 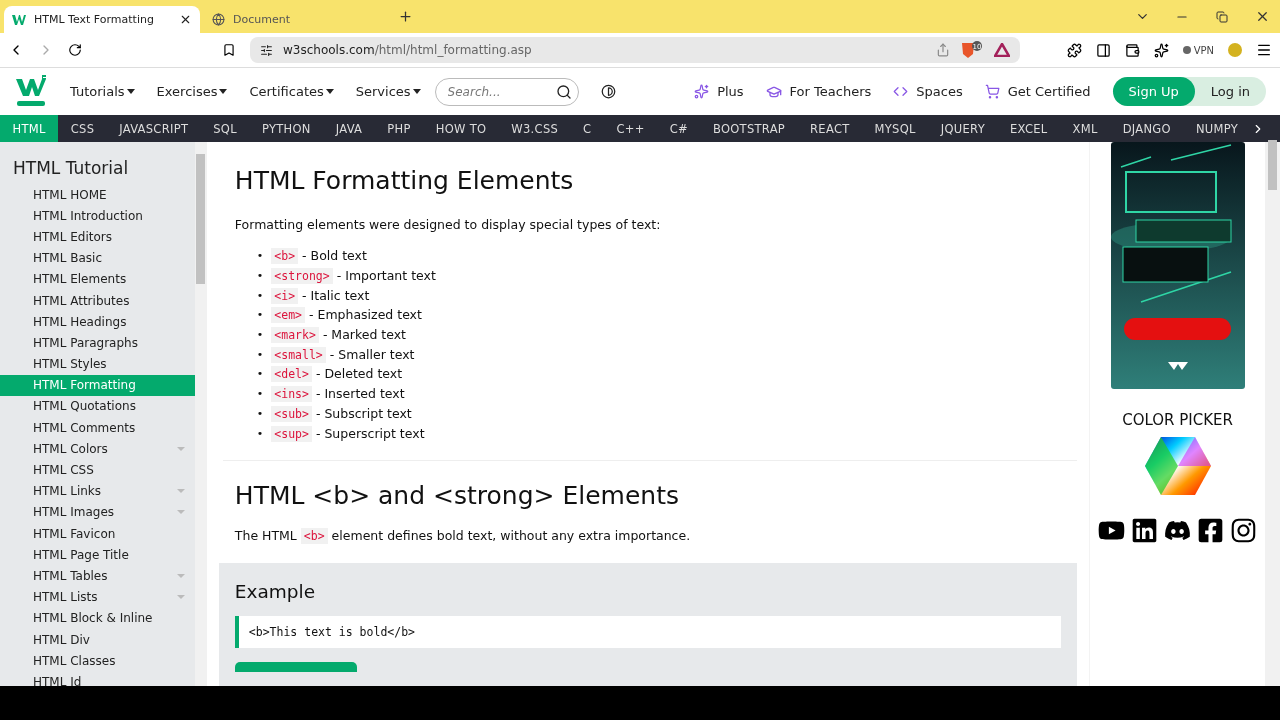 What do you see at coordinates (1145, 530) in the screenshot?
I see `linkedin-icon` at bounding box center [1145, 530].